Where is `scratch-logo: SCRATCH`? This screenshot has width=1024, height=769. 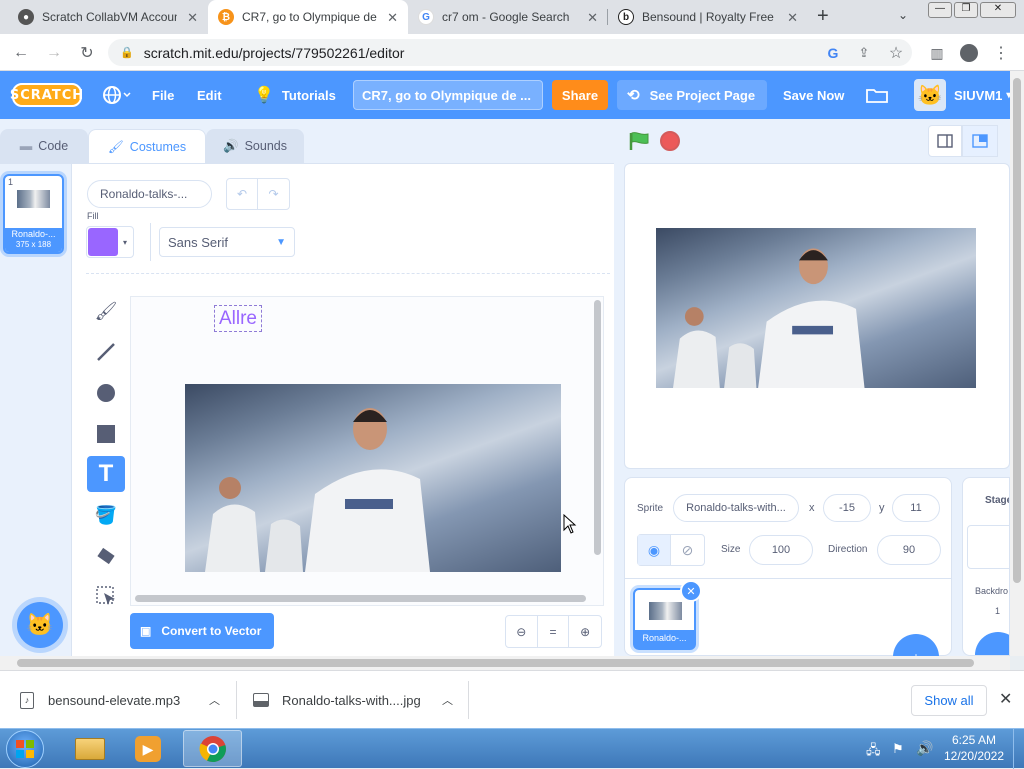
scratch-logo: SCRATCH is located at coordinates (46, 95).